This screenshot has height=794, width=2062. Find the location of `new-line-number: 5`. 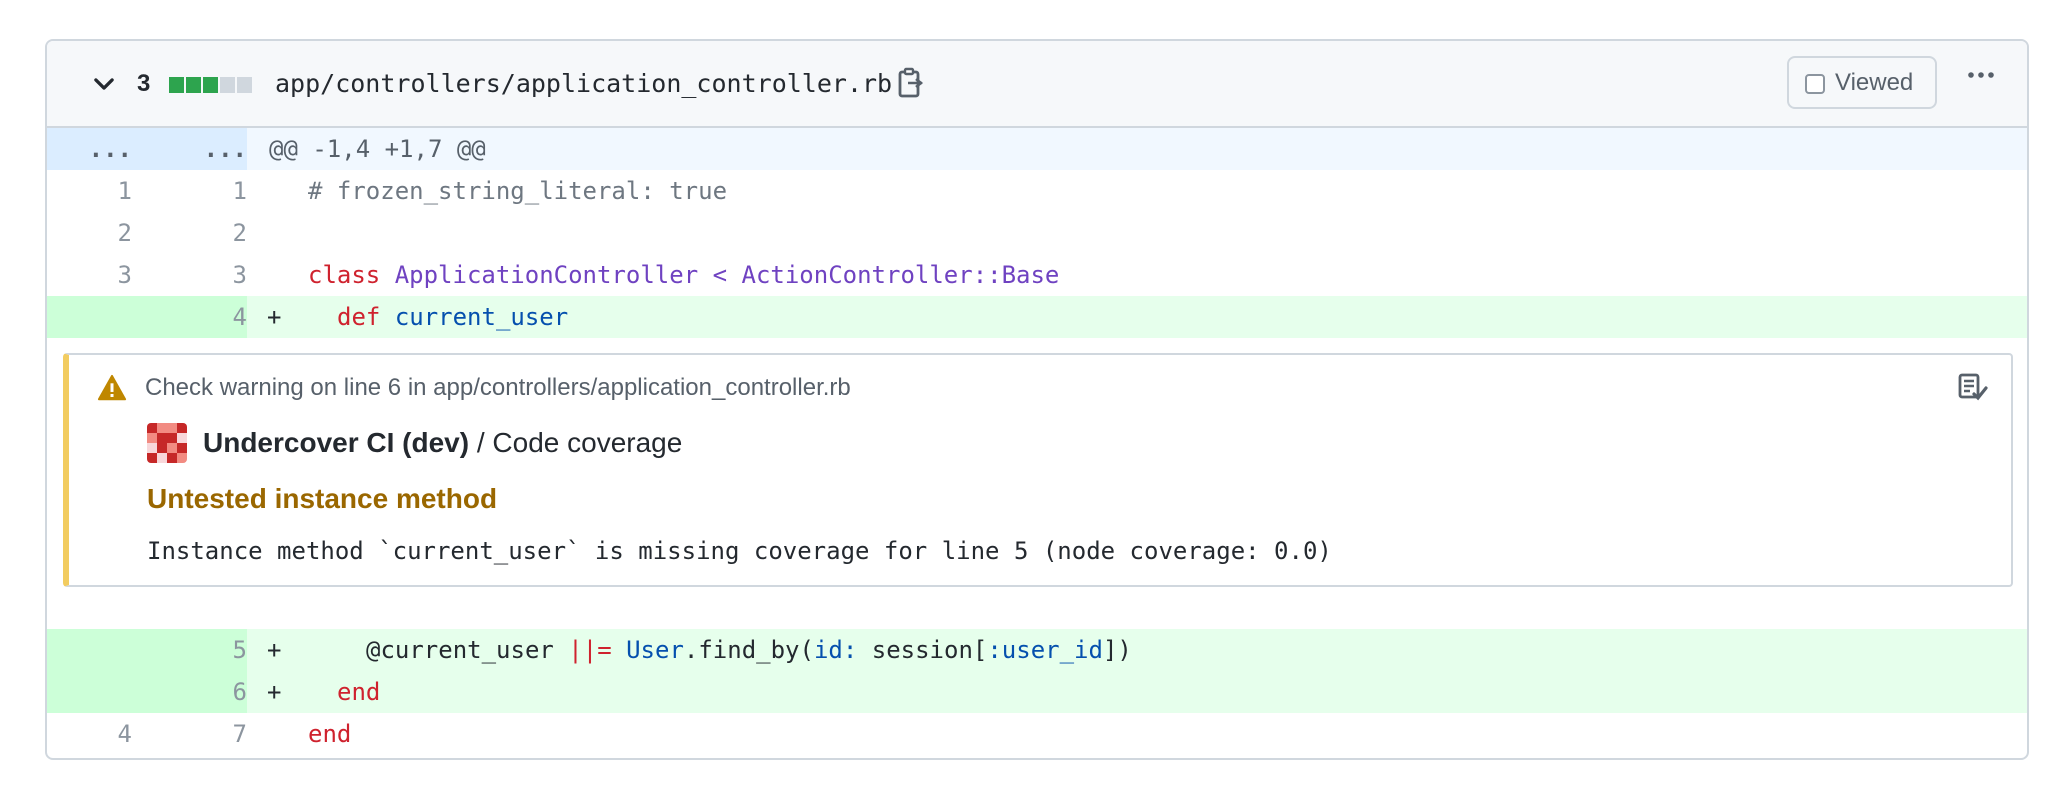

new-line-number: 5 is located at coordinates (202, 650).